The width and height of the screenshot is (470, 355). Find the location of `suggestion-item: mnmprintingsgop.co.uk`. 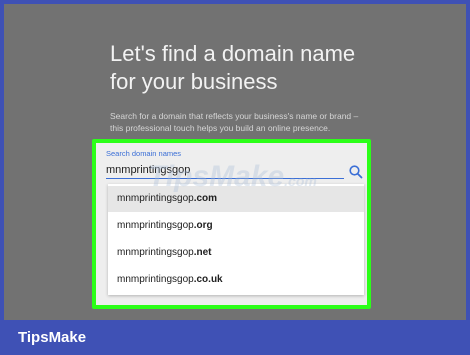

suggestion-item: mnmprintingsgop.co.uk is located at coordinates (236, 280).